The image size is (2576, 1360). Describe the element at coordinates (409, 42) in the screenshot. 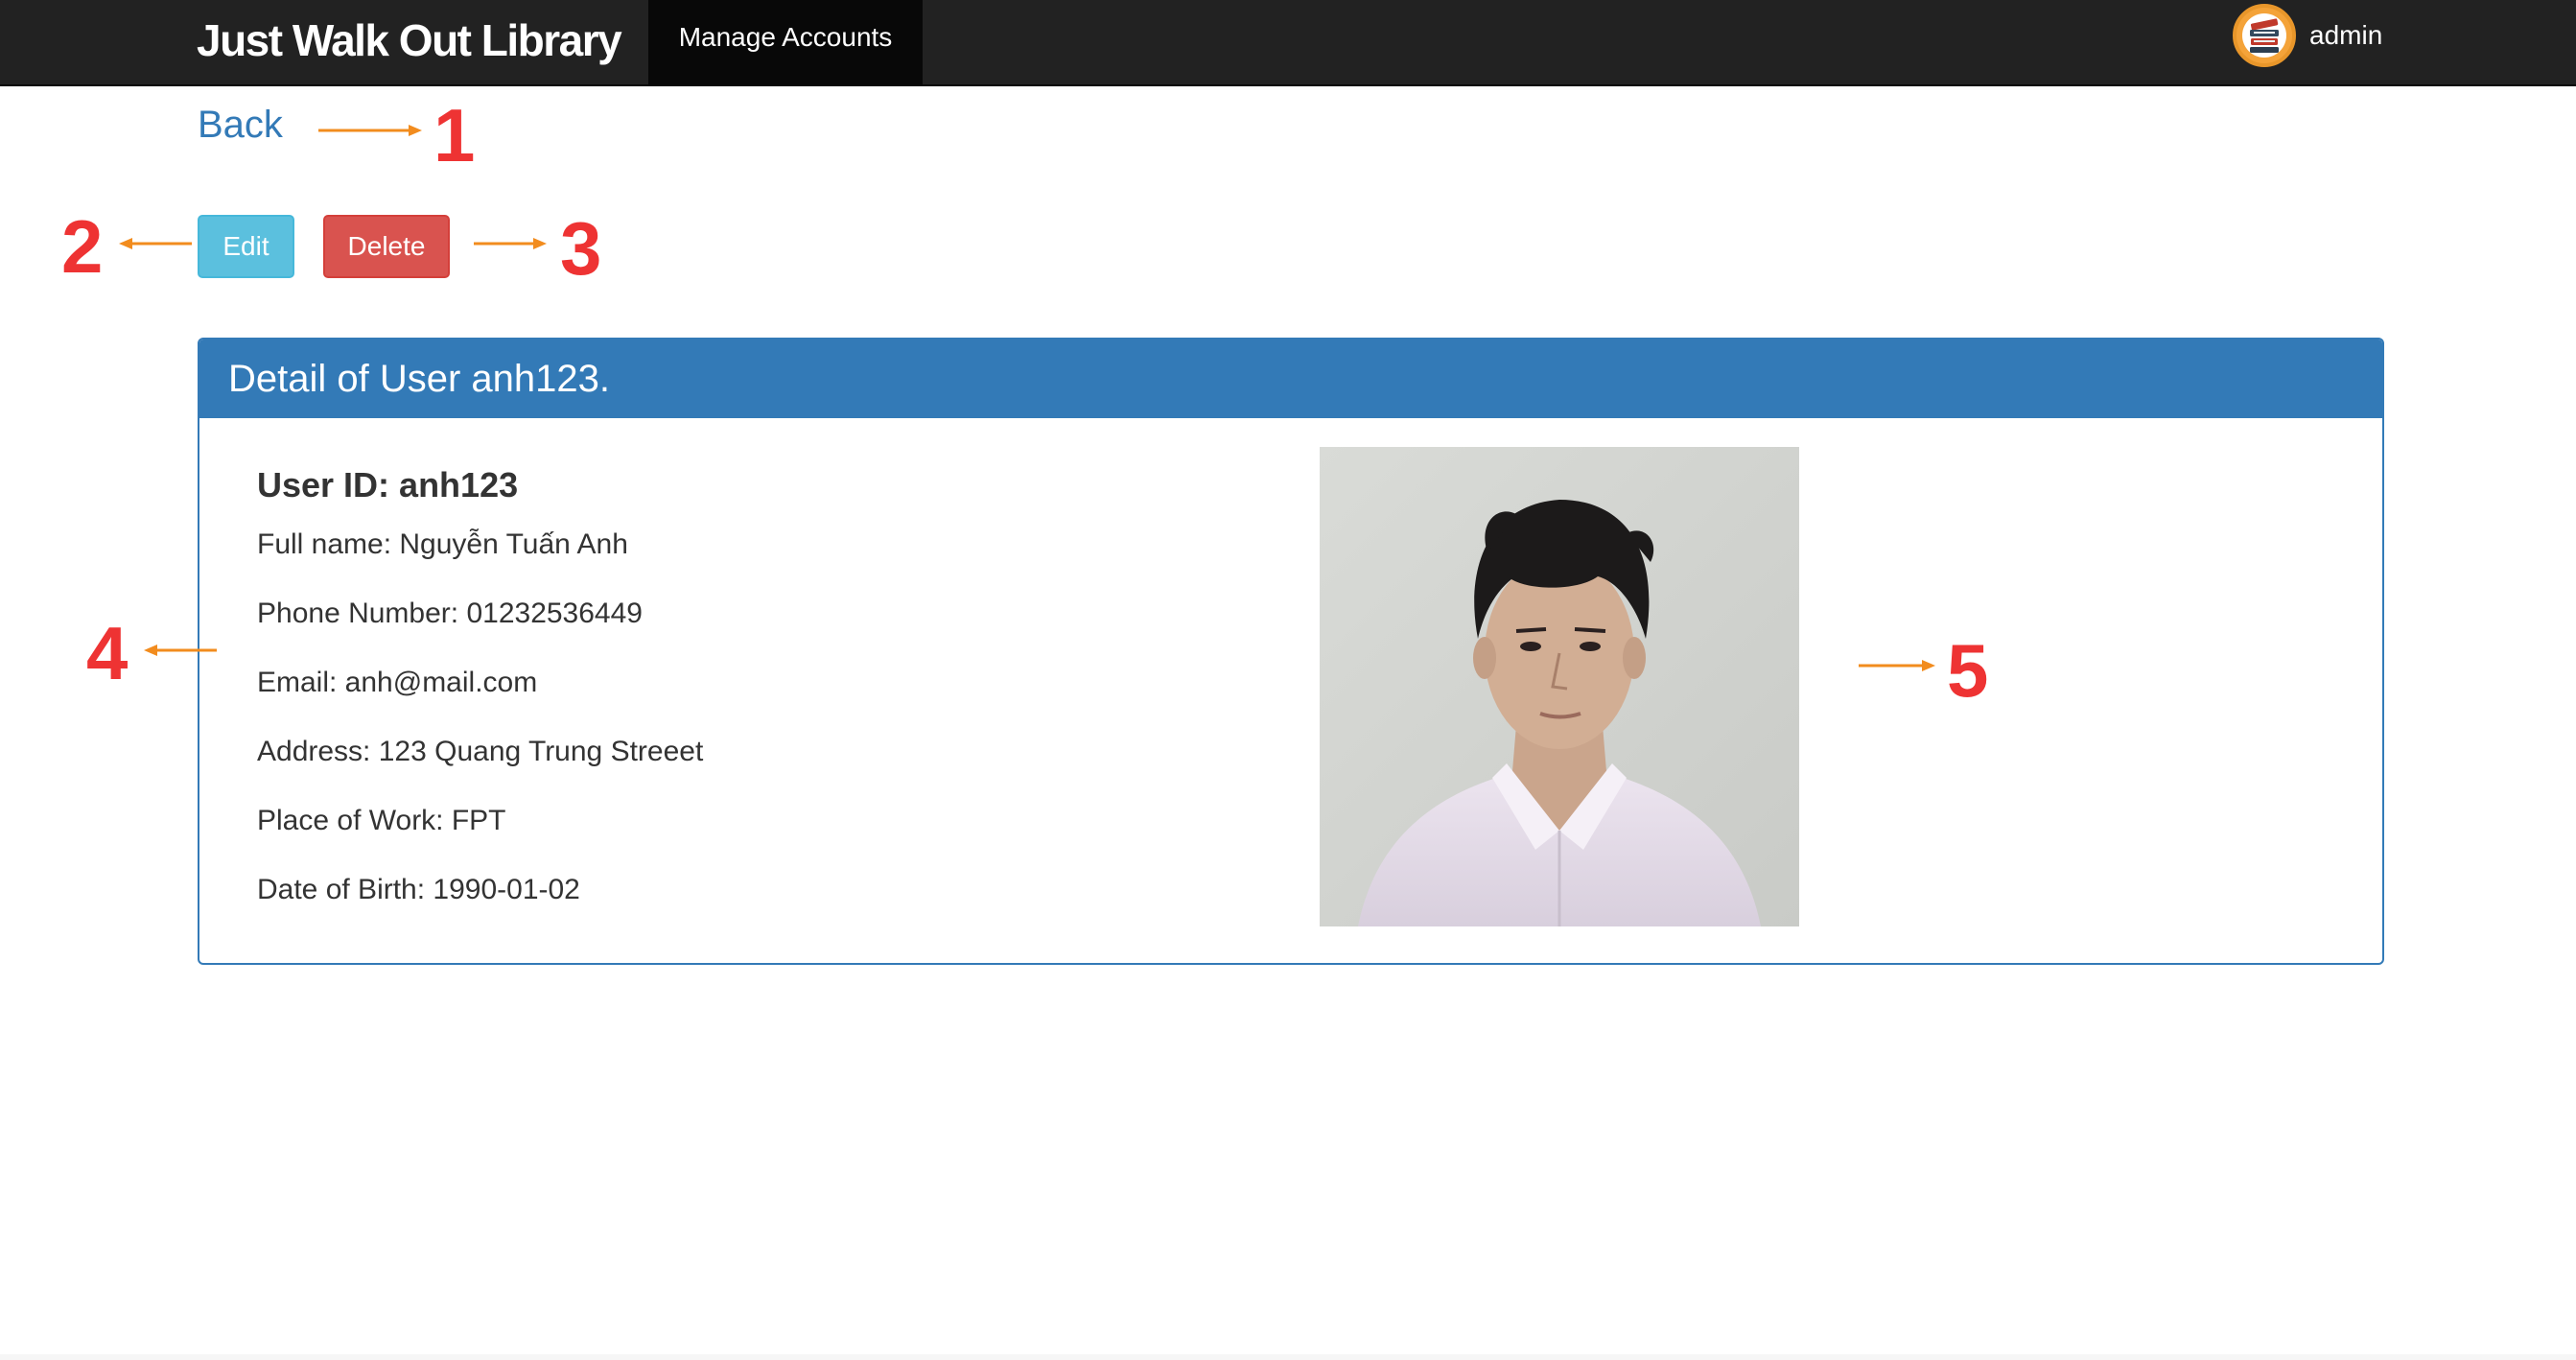

I see `brand-title: Just Walk Out Library` at that location.